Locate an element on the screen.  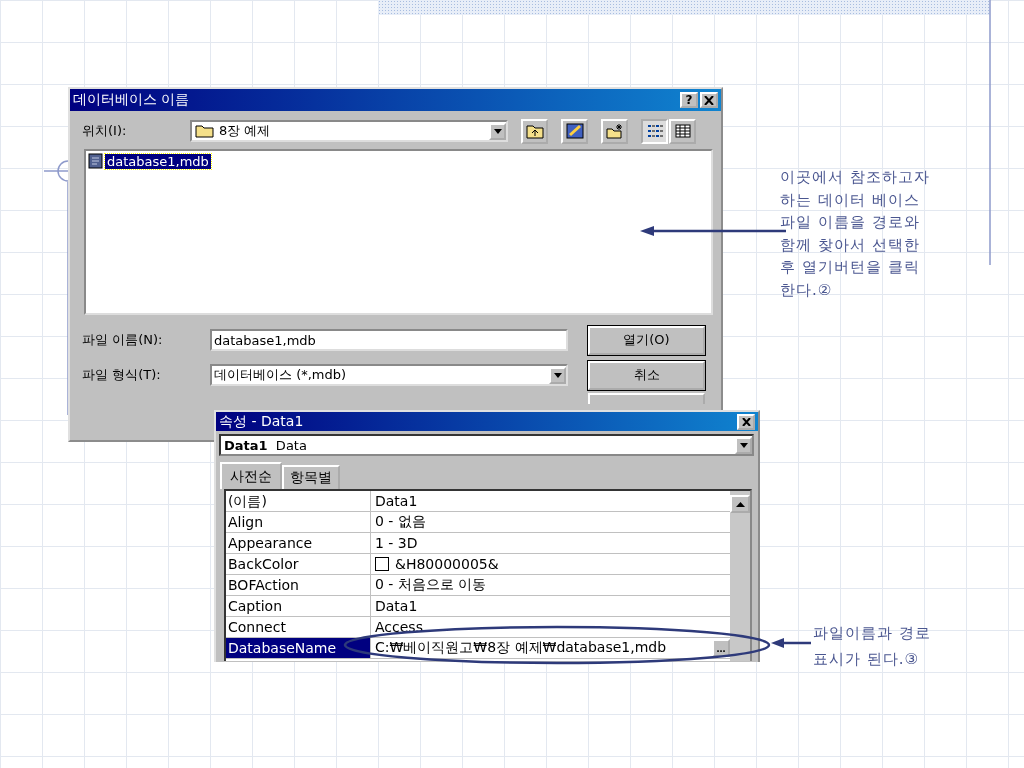
property-value: 0 - 없음 is located at coordinates (401, 522).